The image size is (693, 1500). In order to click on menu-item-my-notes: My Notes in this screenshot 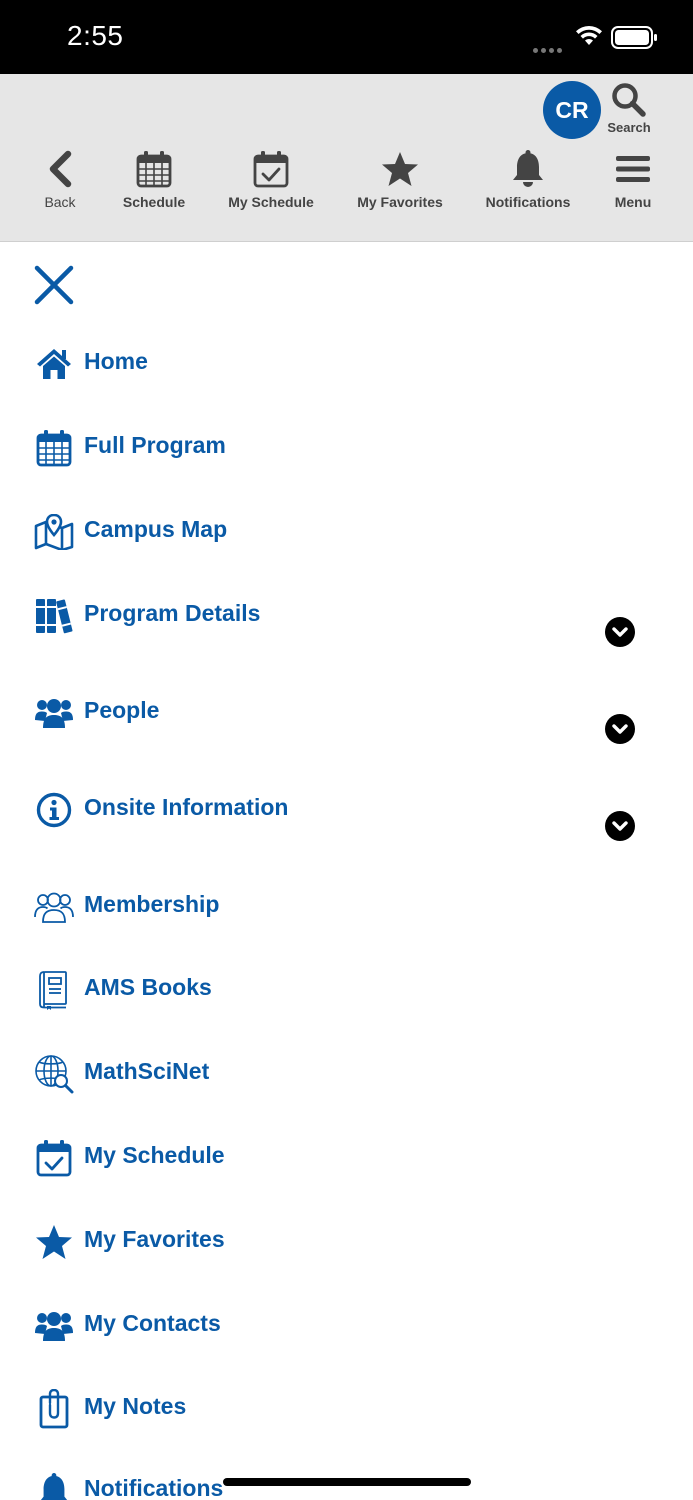, I will do `click(343, 1409)`.